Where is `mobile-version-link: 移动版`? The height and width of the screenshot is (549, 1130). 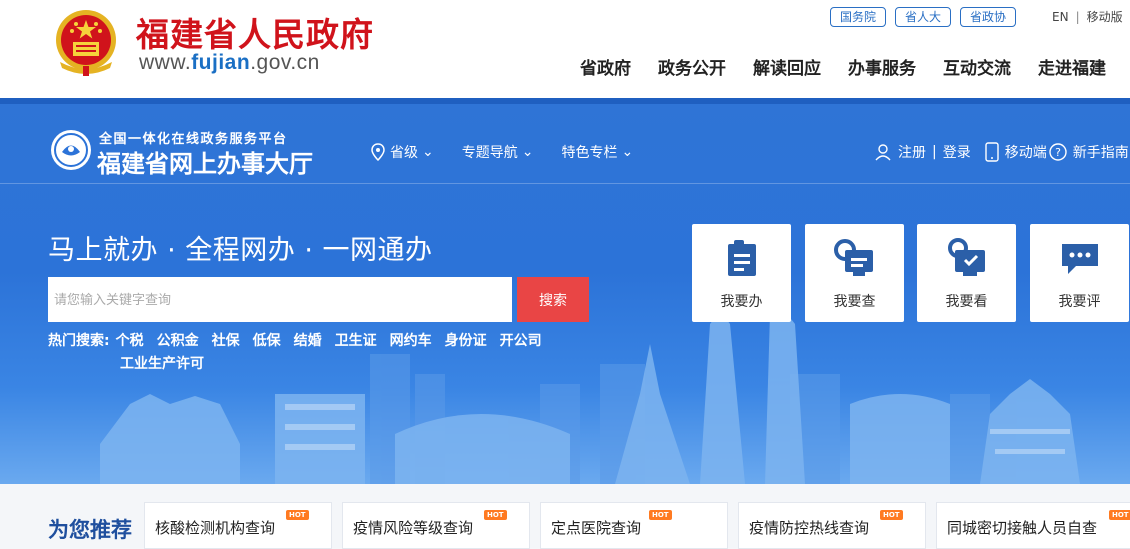
mobile-version-link: 移动版 is located at coordinates (1105, 17).